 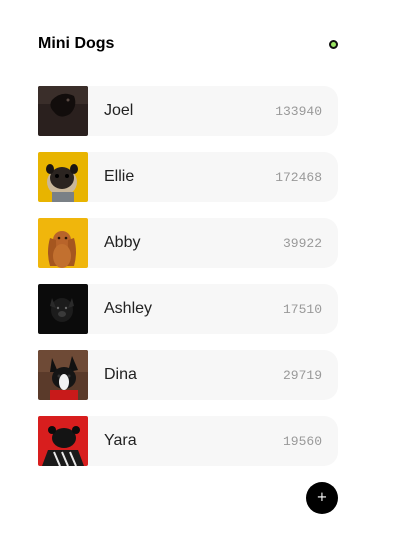 What do you see at coordinates (188, 45) in the screenshot?
I see `header: Mini Dogs` at bounding box center [188, 45].